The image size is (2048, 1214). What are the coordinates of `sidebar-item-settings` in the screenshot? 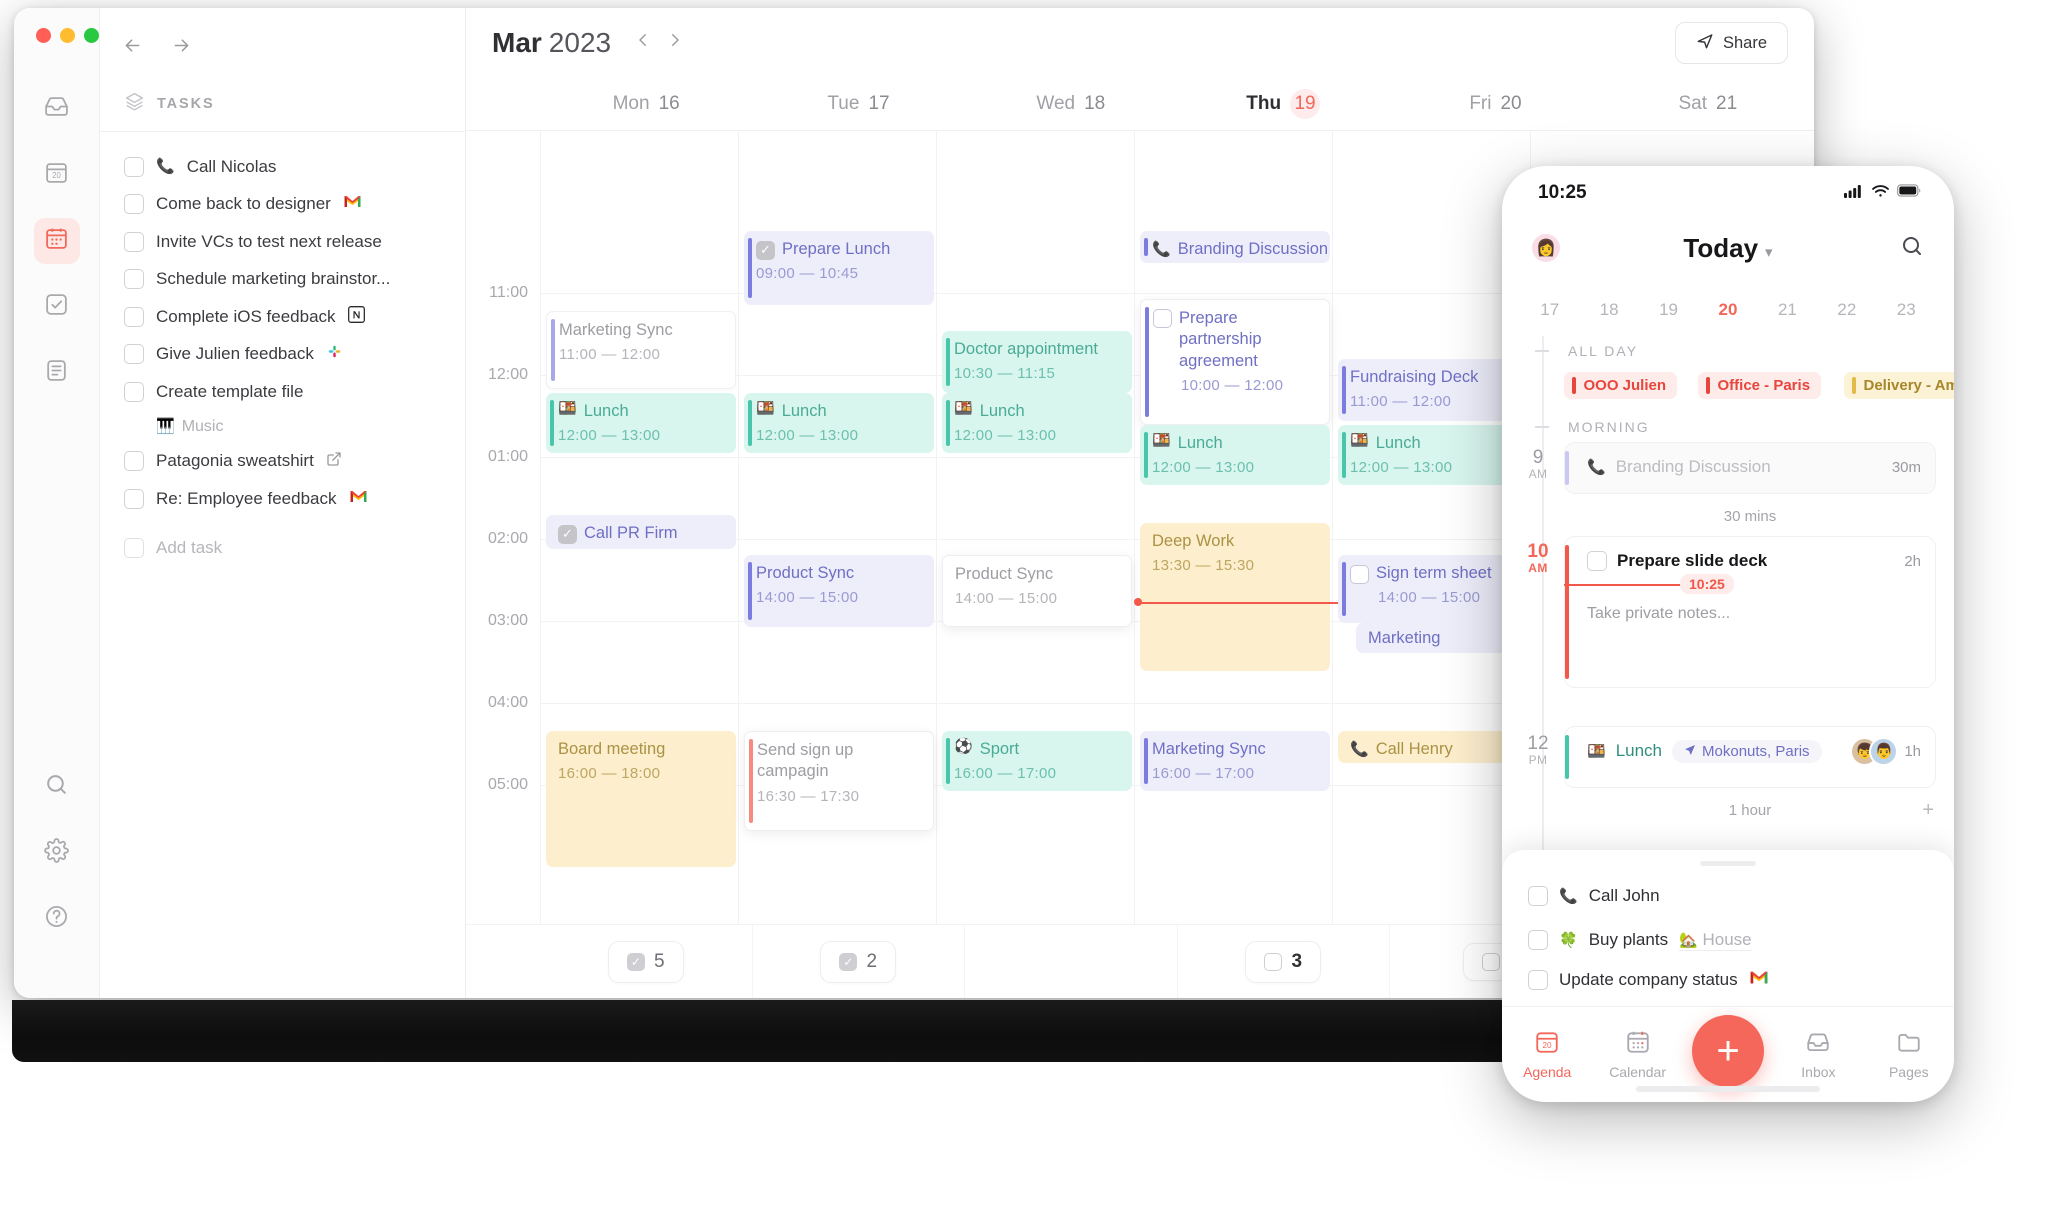 It's located at (57, 853).